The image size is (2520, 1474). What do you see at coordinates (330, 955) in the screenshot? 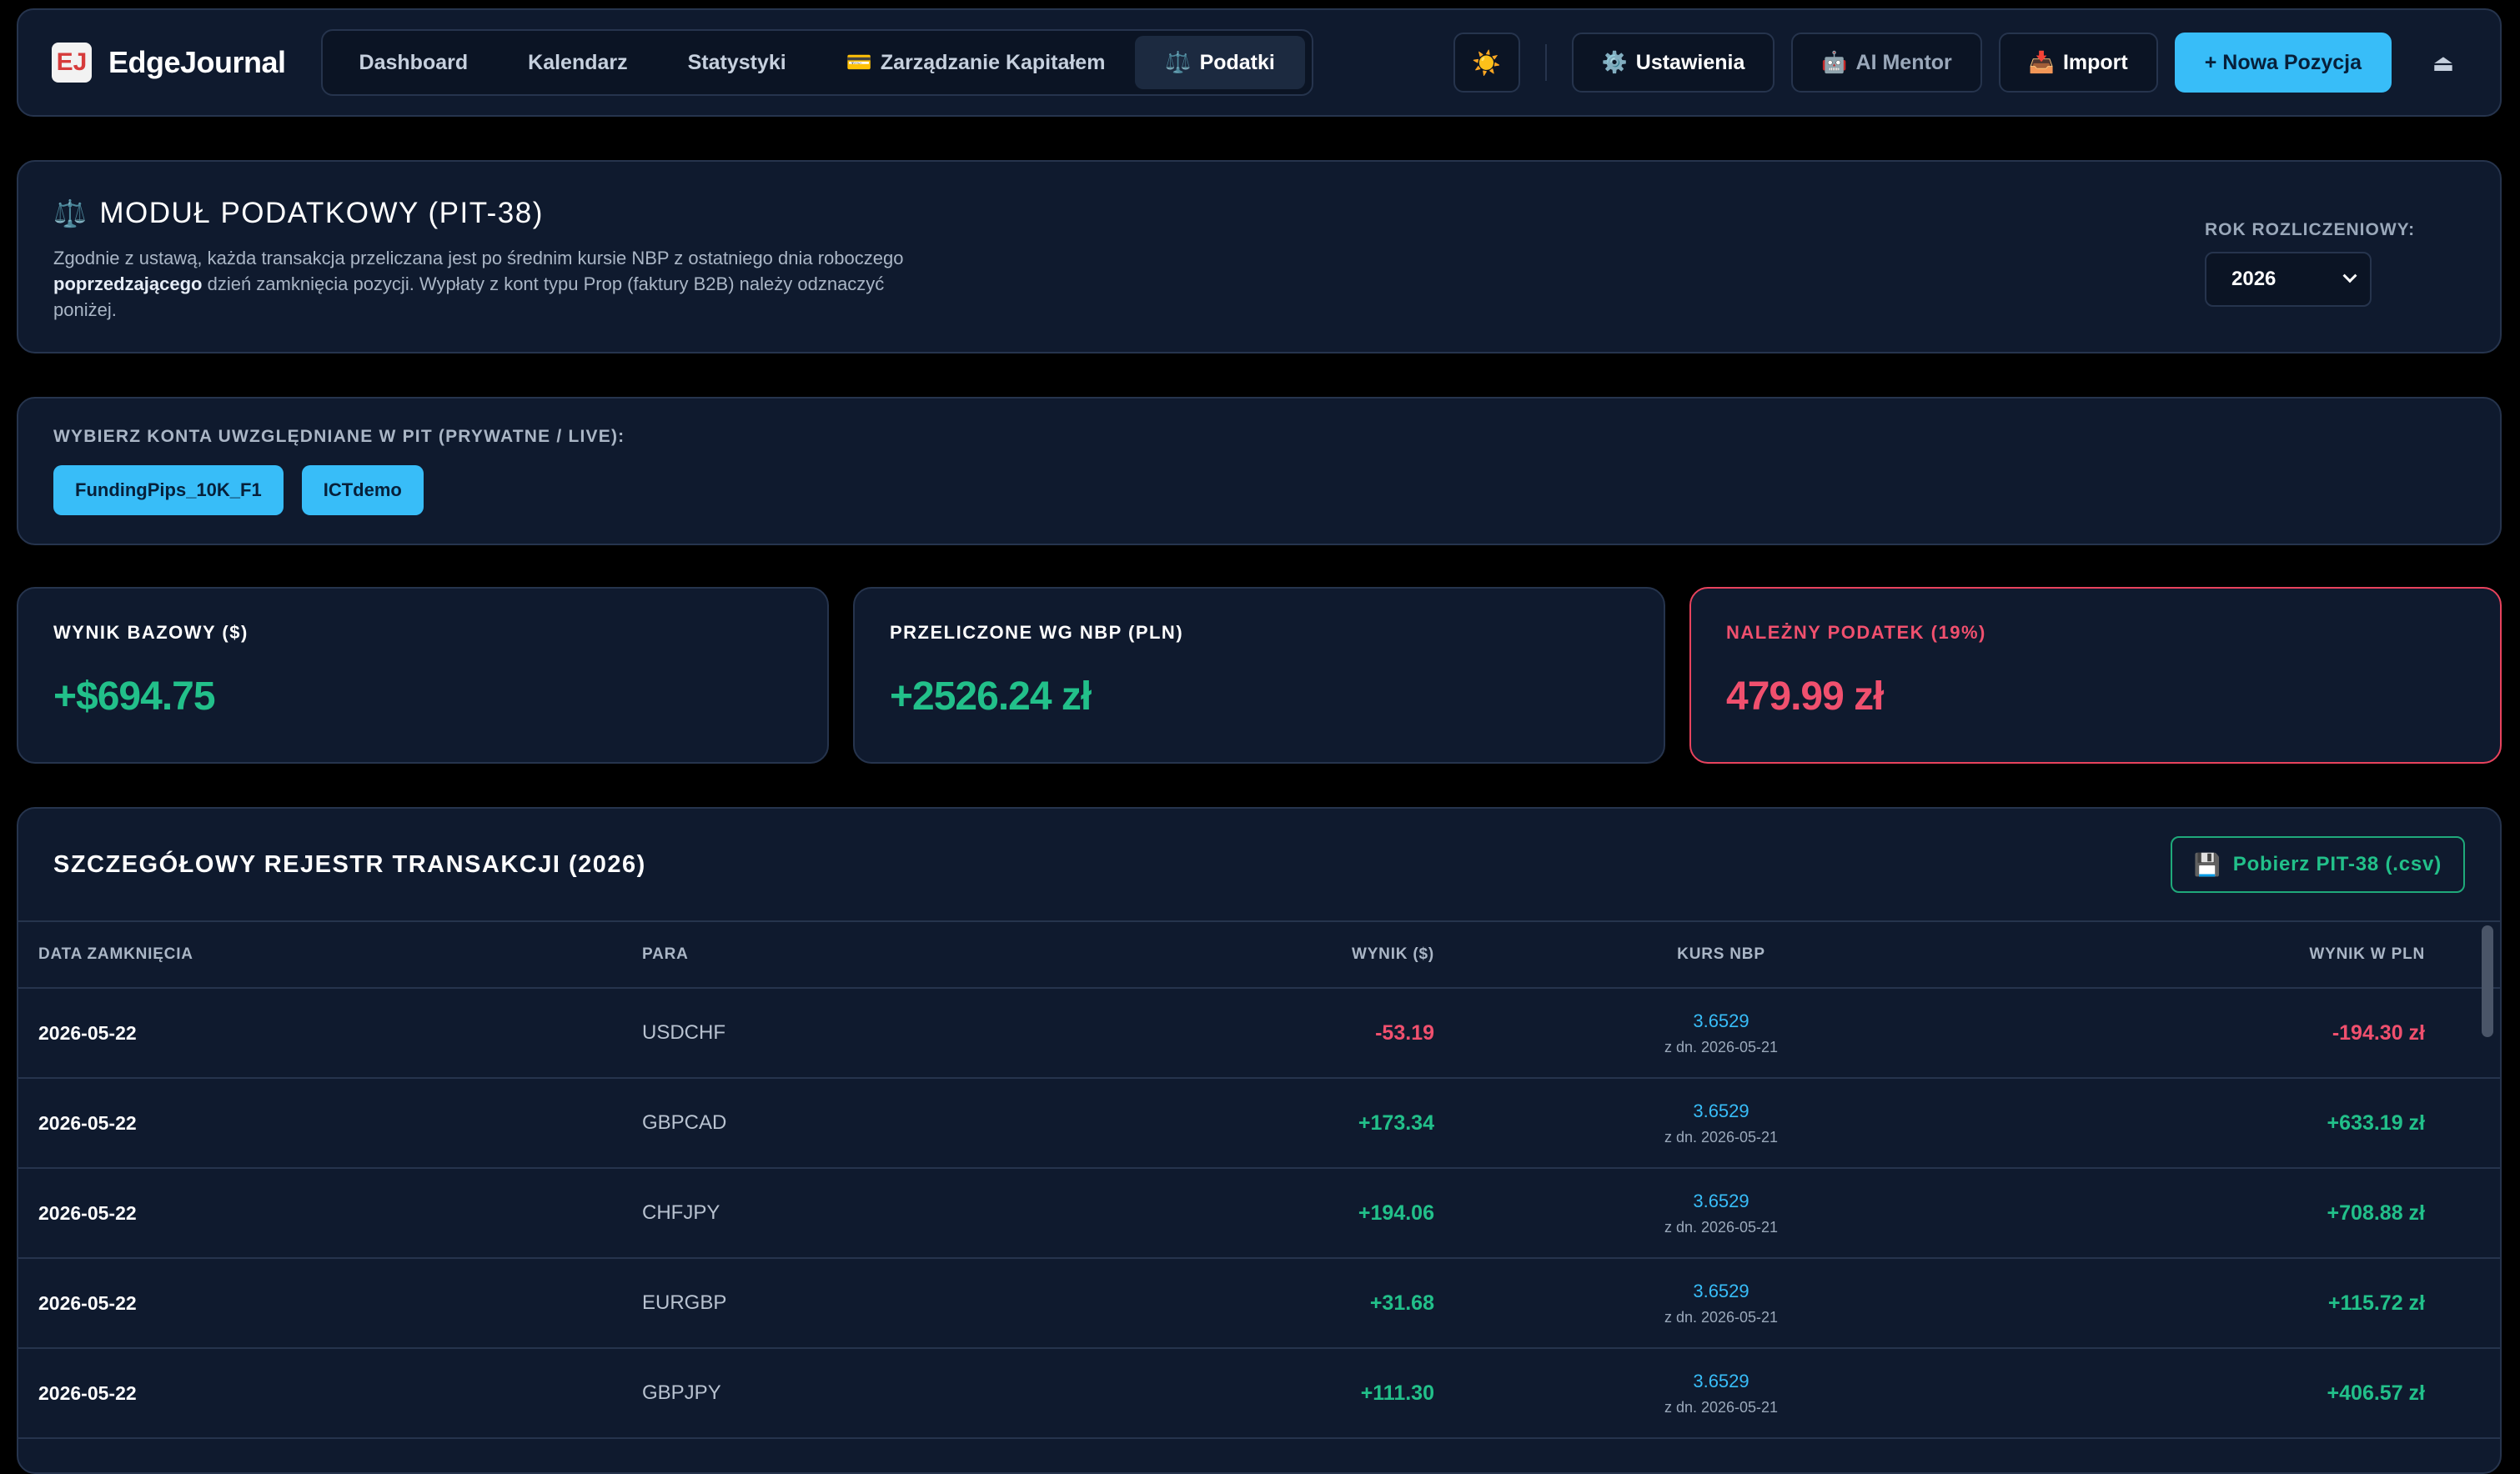
I see `column-header: DATA ZAMKNIĘCIA` at bounding box center [330, 955].